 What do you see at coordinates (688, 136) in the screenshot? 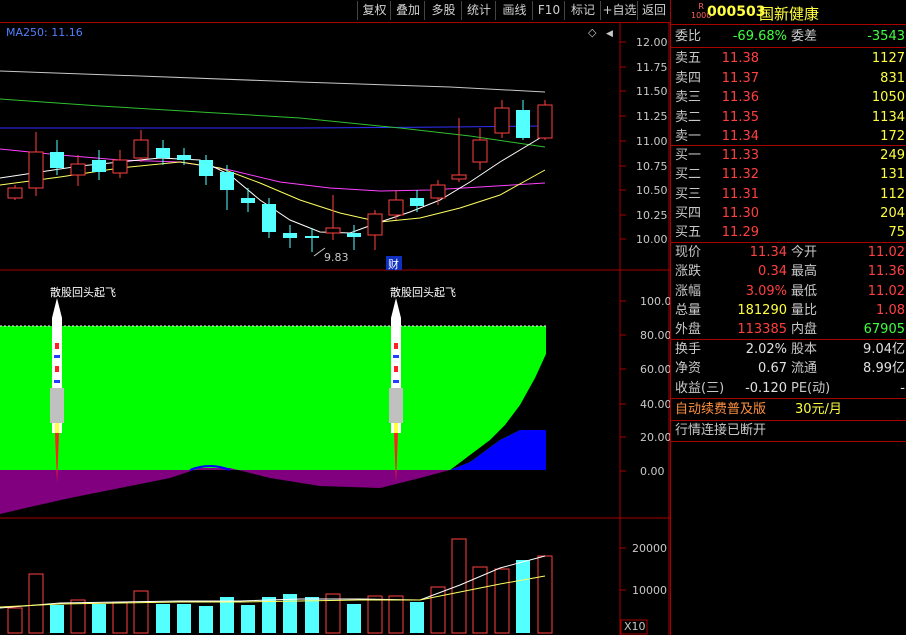
I see `ask-label: 卖一` at bounding box center [688, 136].